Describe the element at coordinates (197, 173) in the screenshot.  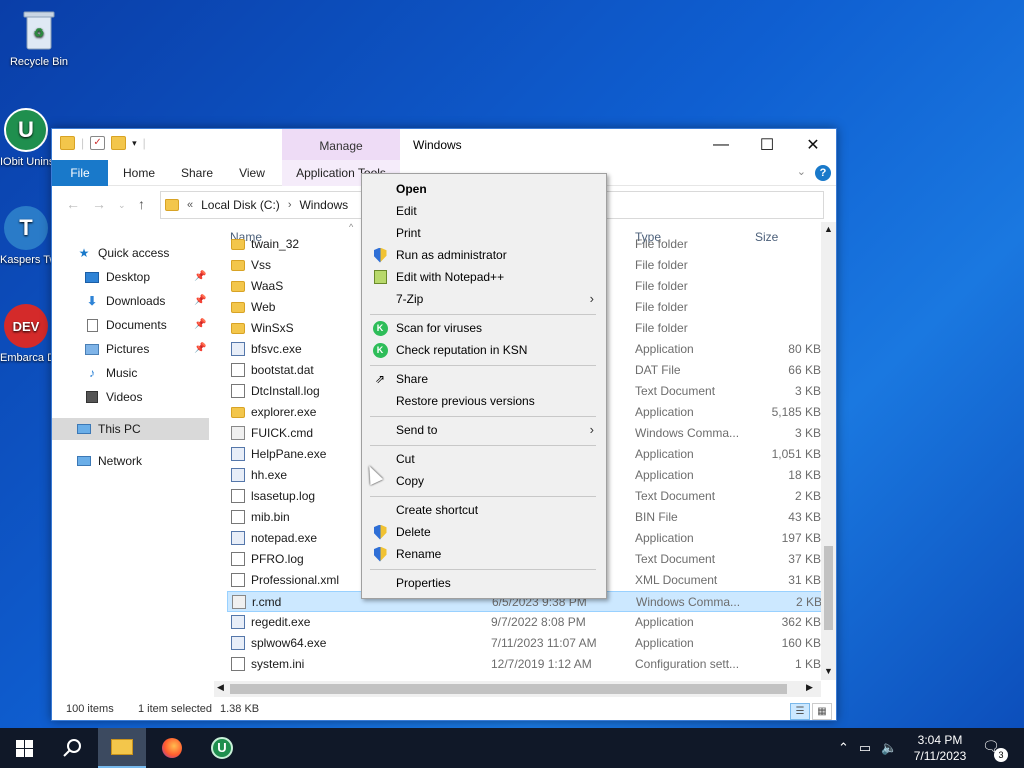
I see `tab-share: Share` at that location.